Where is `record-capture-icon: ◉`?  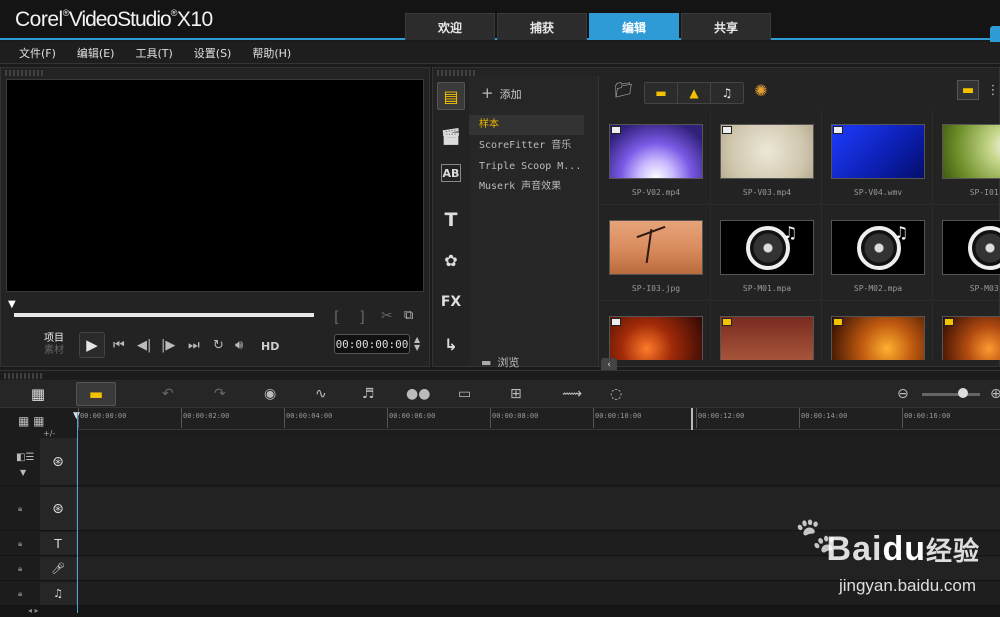
record-capture-icon: ◉ is located at coordinates (270, 394).